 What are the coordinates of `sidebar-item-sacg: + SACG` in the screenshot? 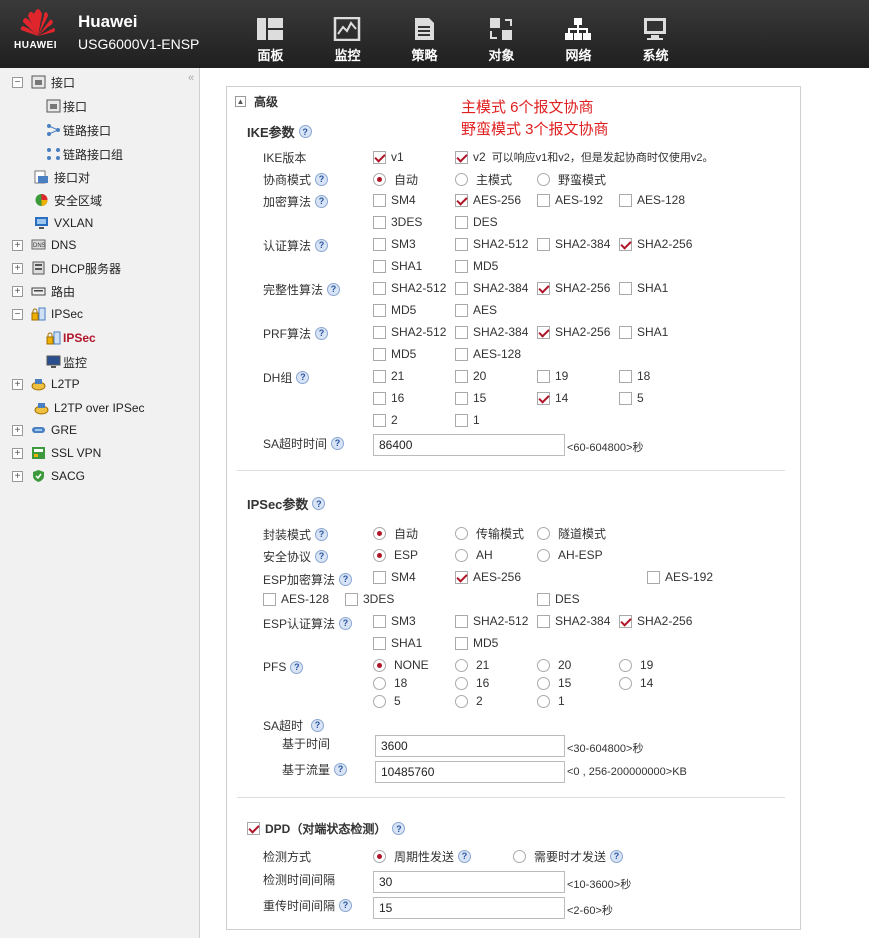 It's located at (48, 476).